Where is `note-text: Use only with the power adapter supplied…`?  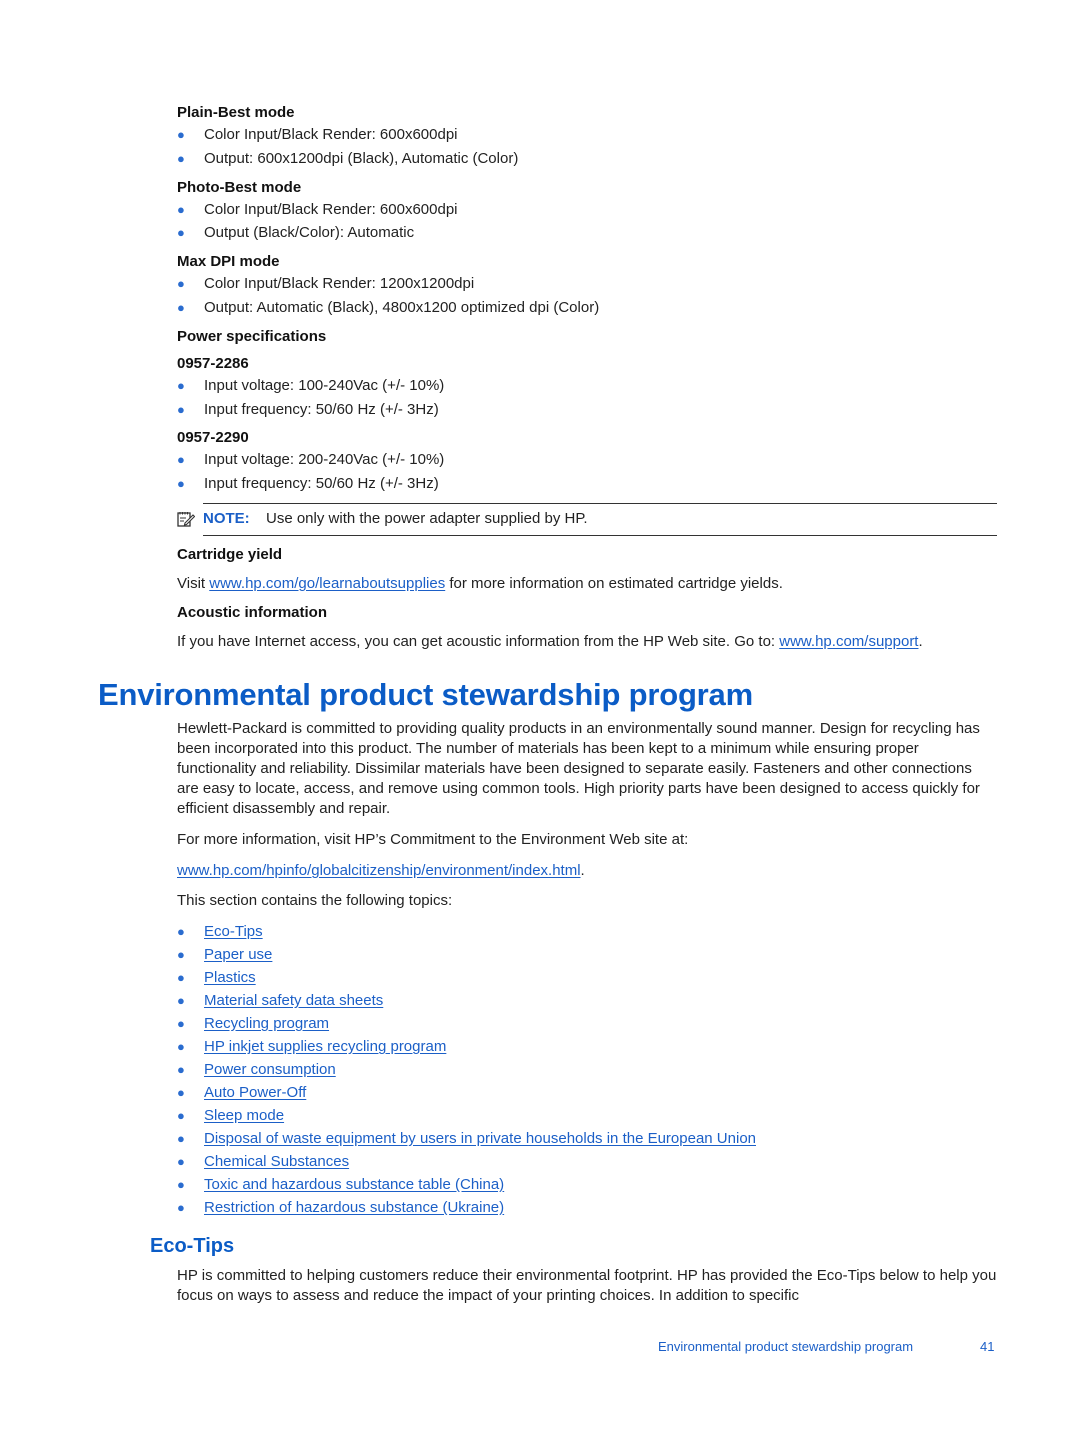 note-text: Use only with the power adapter supplied… is located at coordinates (427, 518).